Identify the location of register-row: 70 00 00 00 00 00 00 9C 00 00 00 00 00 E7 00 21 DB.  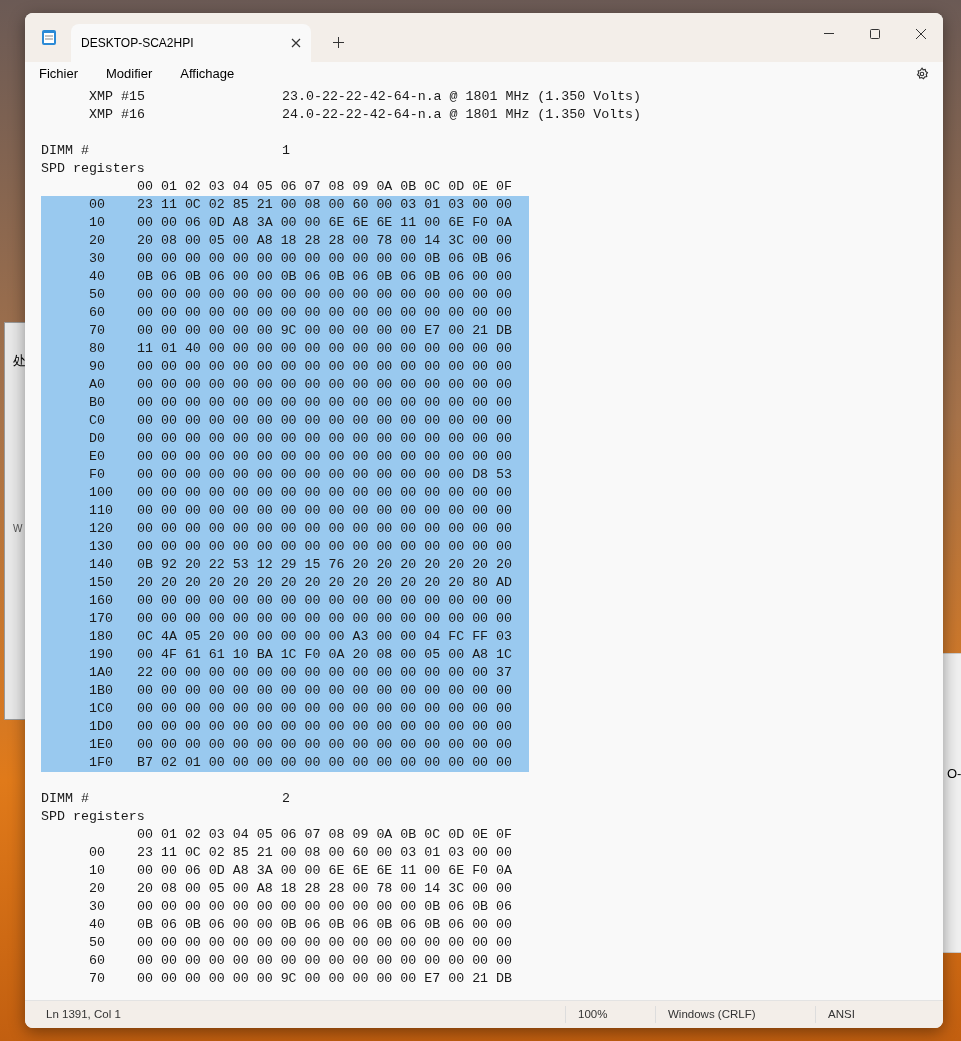
(285, 331).